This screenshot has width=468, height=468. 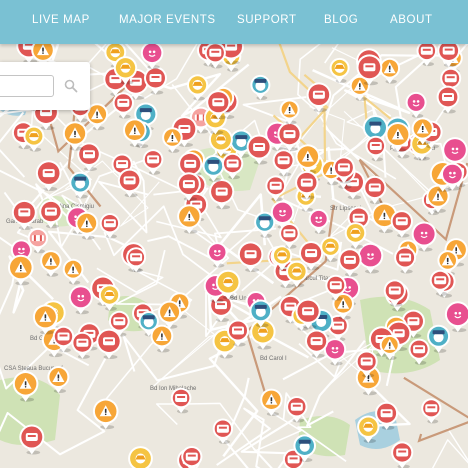 I want to click on road-closure-icon, so click(x=37, y=238).